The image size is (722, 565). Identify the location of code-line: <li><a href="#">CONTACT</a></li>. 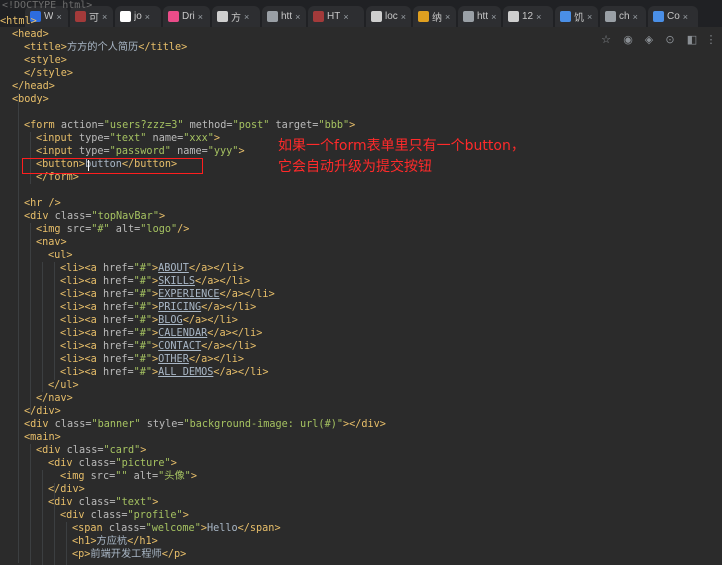
(158, 346).